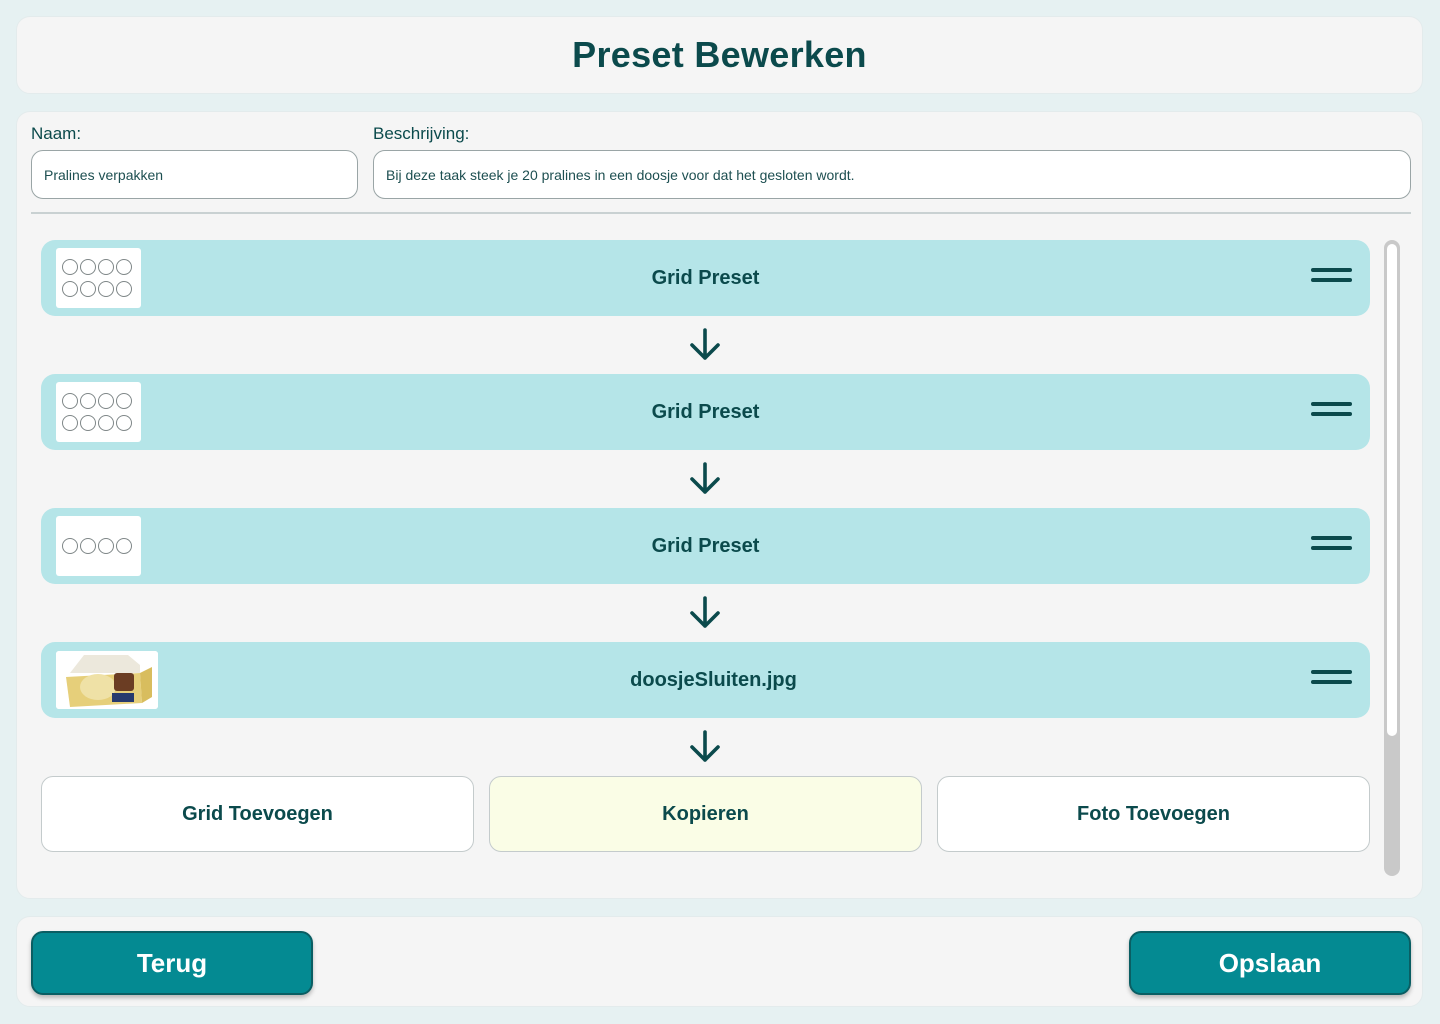  I want to click on step-item: doosjeSluiten.jpg, so click(705, 680).